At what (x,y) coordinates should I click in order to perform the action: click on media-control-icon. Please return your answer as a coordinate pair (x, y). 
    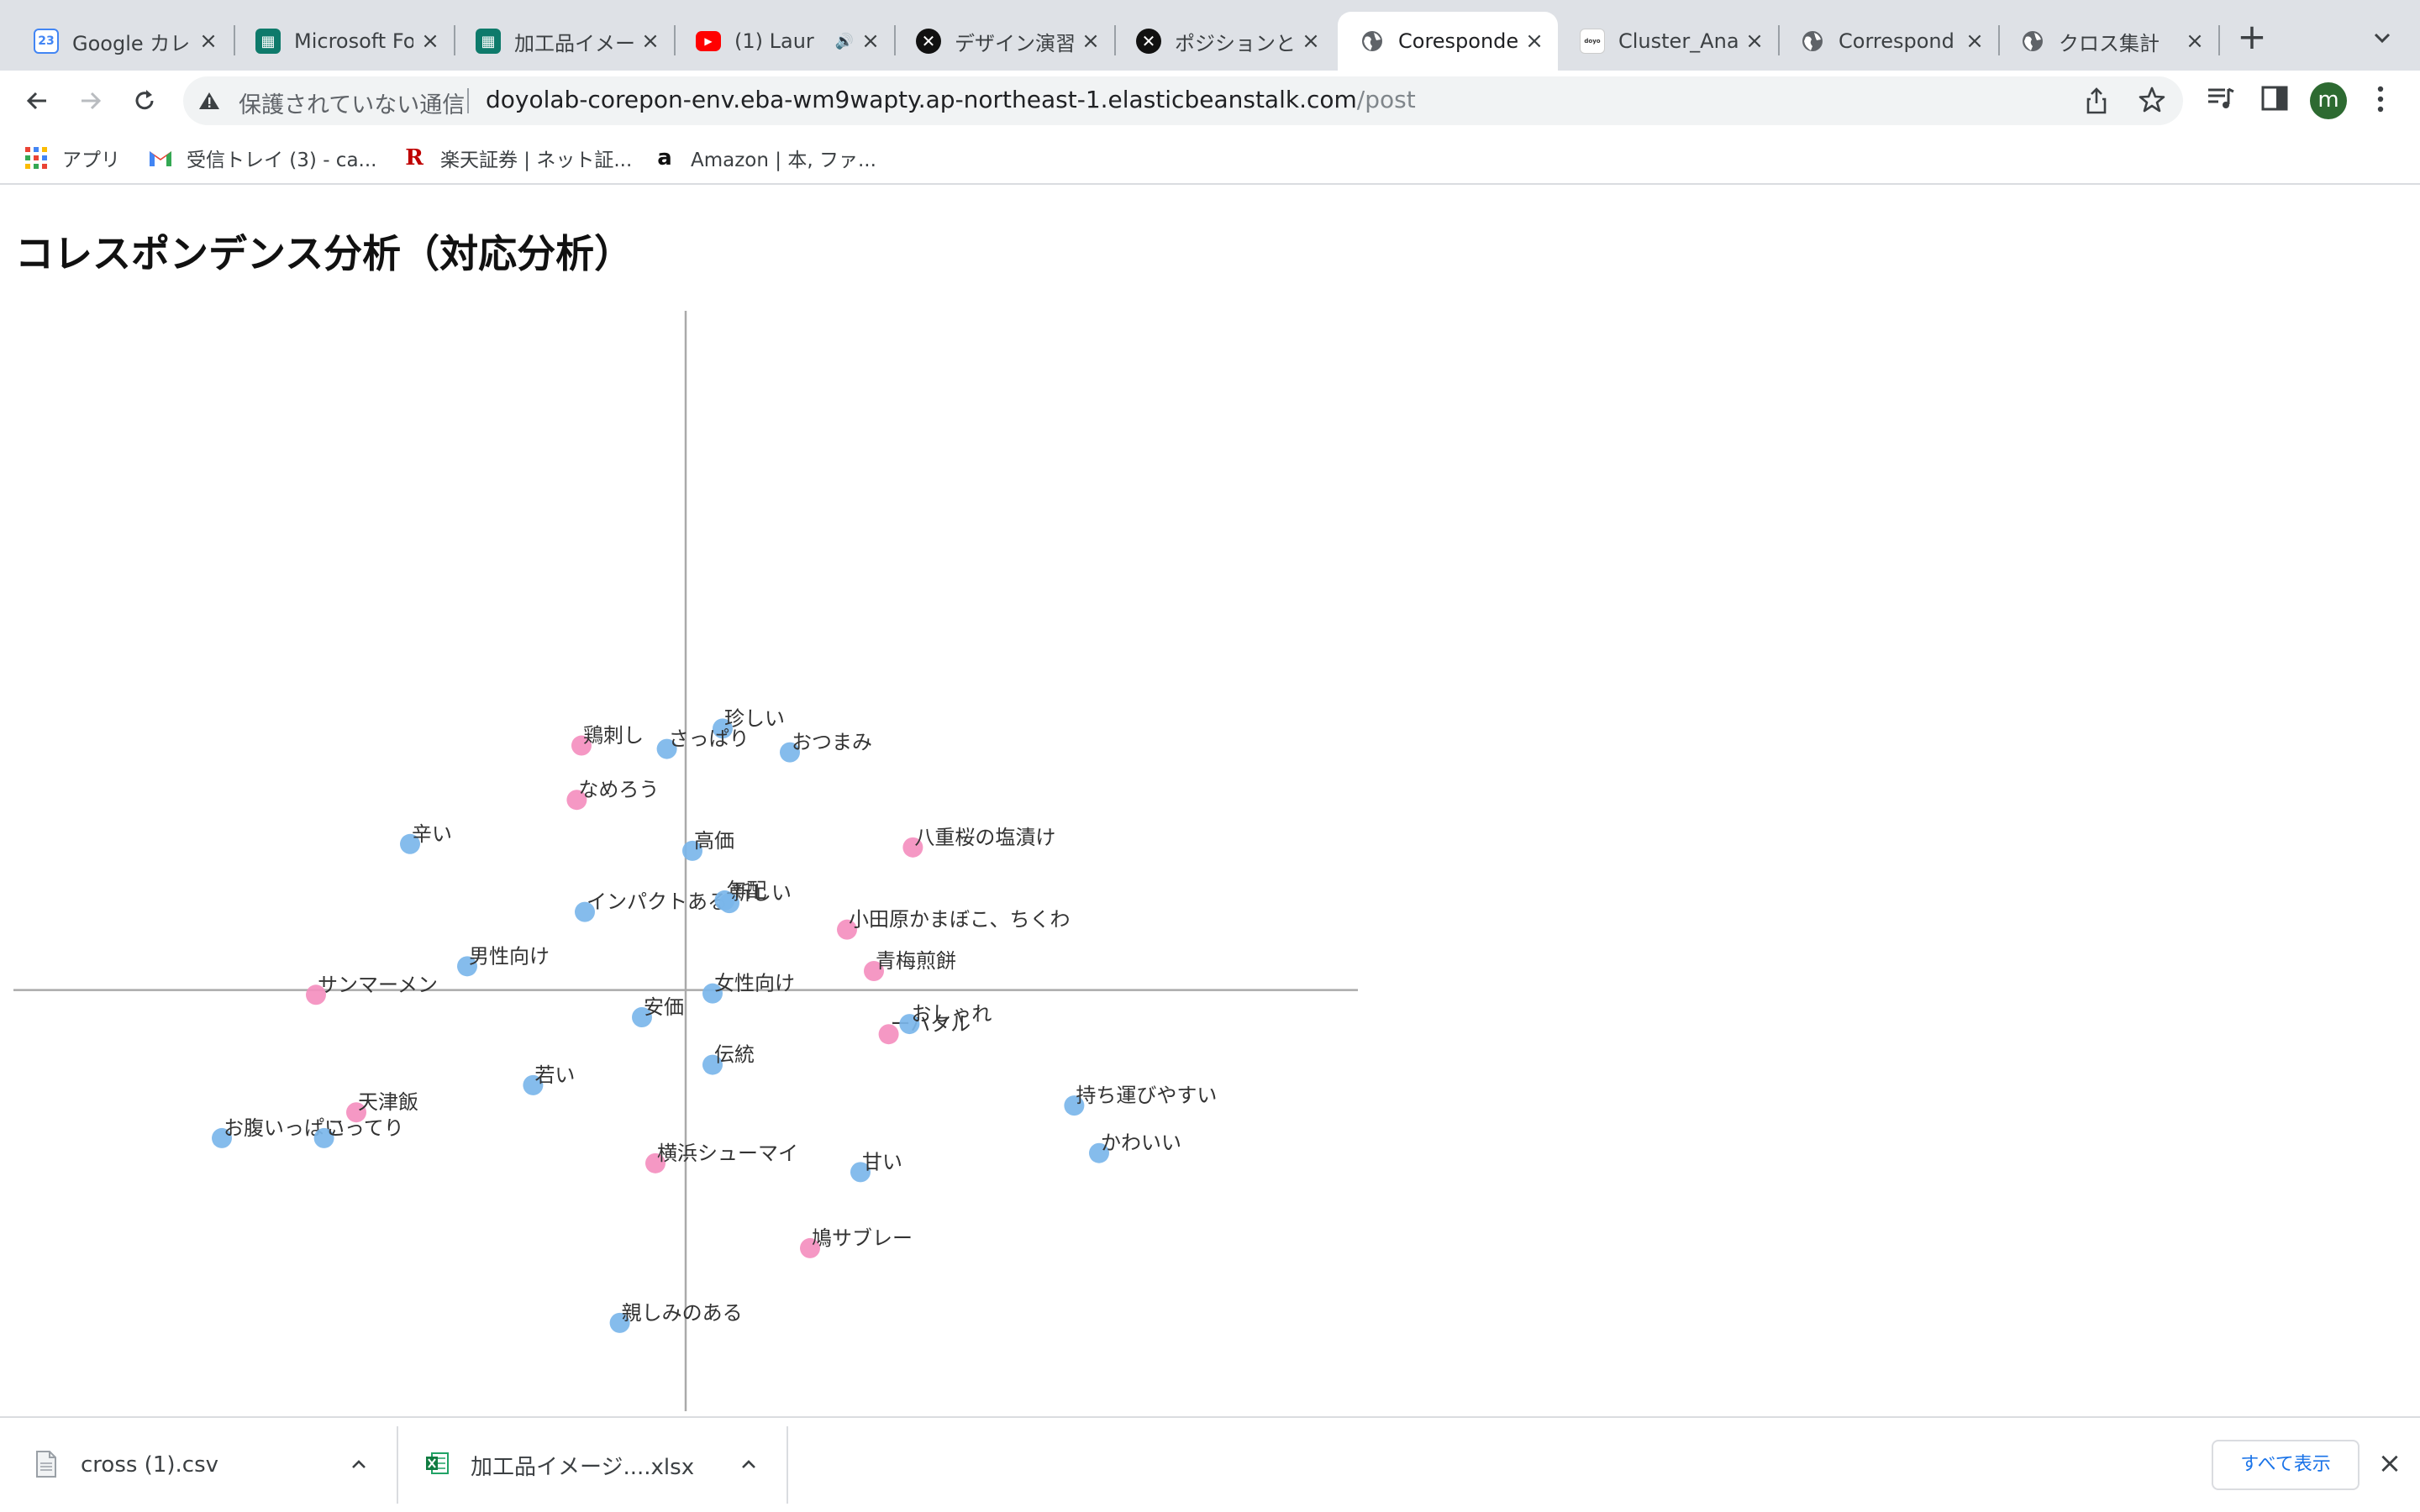
    Looking at the image, I should click on (2221, 100).